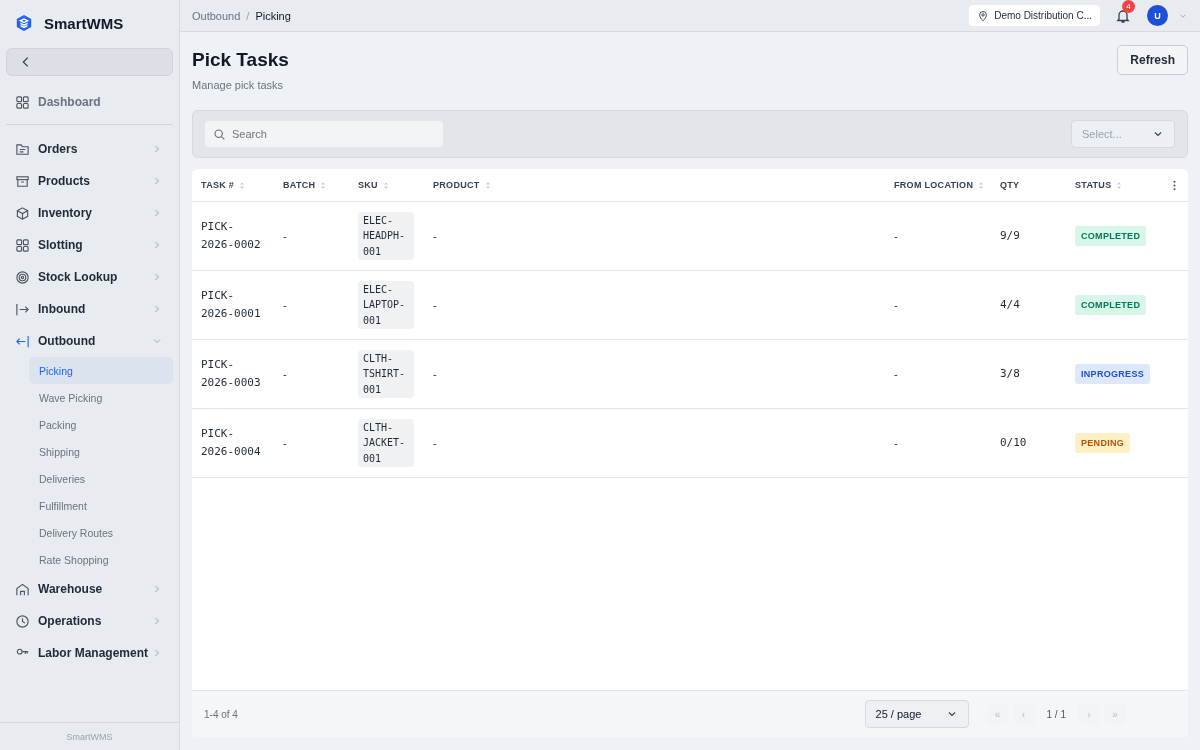 The image size is (1200, 750). I want to click on house-icon, so click(22, 589).